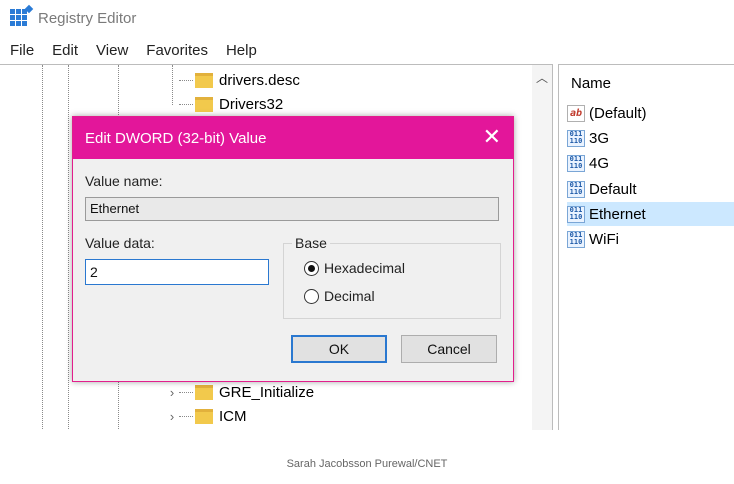 This screenshot has width=734, height=484. What do you see at coordinates (293, 138) in the screenshot?
I see `dialog-title-bar: Edit DWORD (32-bit) Value` at bounding box center [293, 138].